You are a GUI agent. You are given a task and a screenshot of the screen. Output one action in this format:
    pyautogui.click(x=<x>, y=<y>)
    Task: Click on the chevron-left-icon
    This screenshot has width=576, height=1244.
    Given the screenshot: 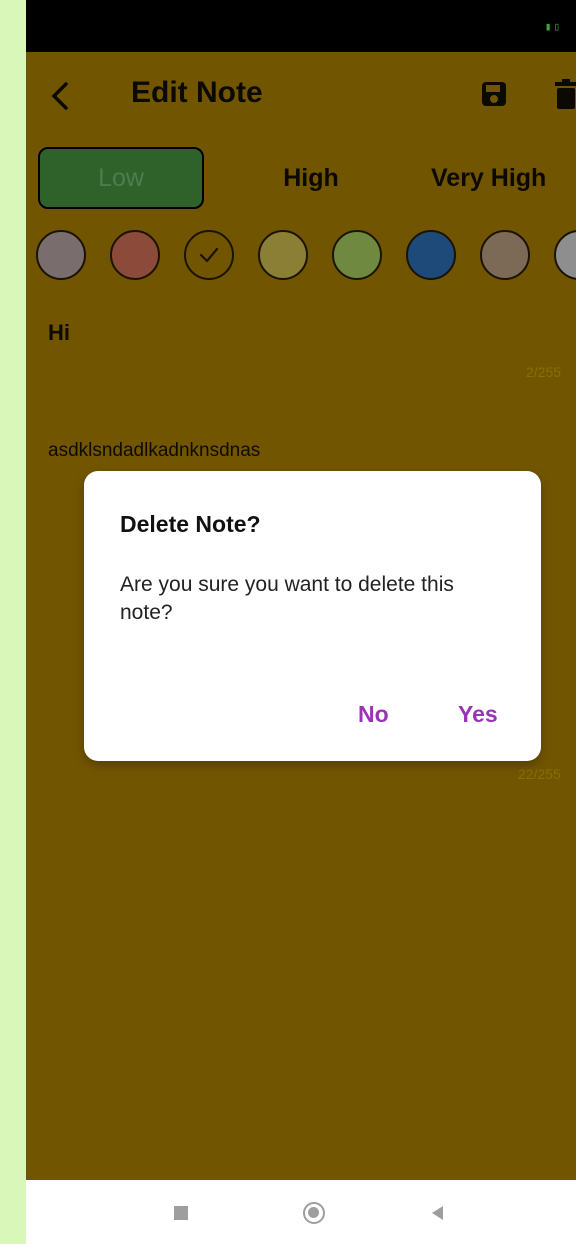 What is the action you would take?
    pyautogui.click(x=60, y=96)
    